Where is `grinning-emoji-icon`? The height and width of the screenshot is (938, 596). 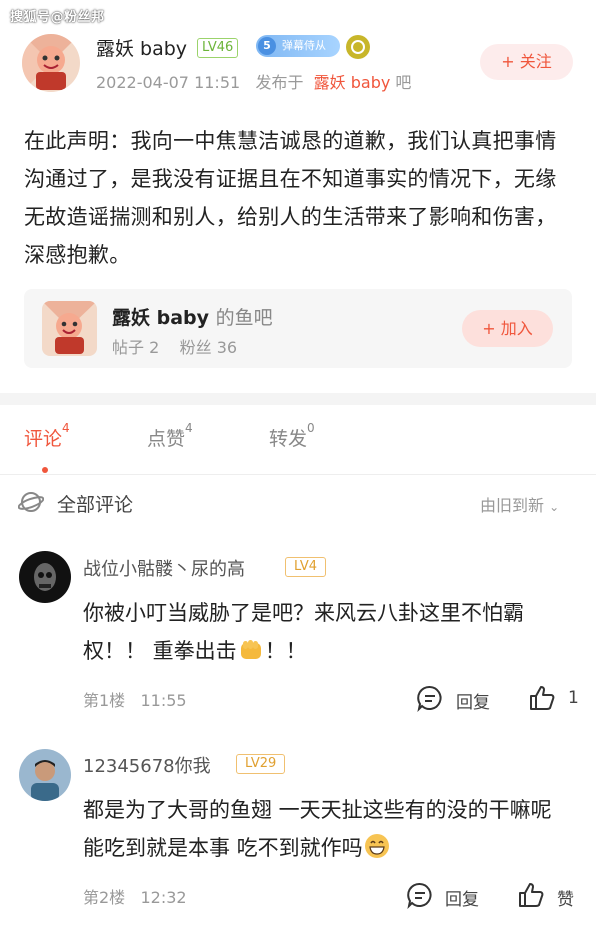
grinning-emoji-icon is located at coordinates (376, 846).